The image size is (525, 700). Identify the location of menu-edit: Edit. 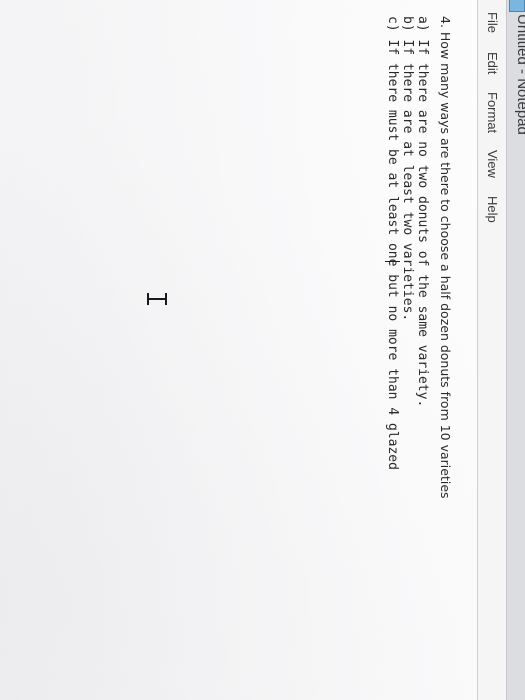
(492, 63).